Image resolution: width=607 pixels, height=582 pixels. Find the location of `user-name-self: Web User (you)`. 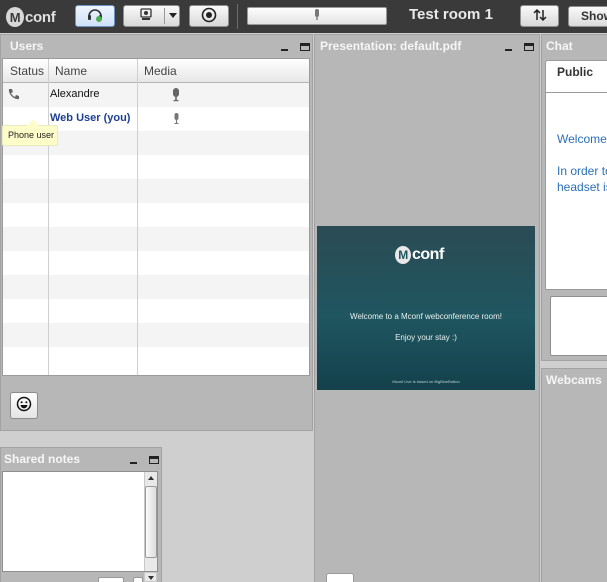

user-name-self: Web User (you) is located at coordinates (90, 118).